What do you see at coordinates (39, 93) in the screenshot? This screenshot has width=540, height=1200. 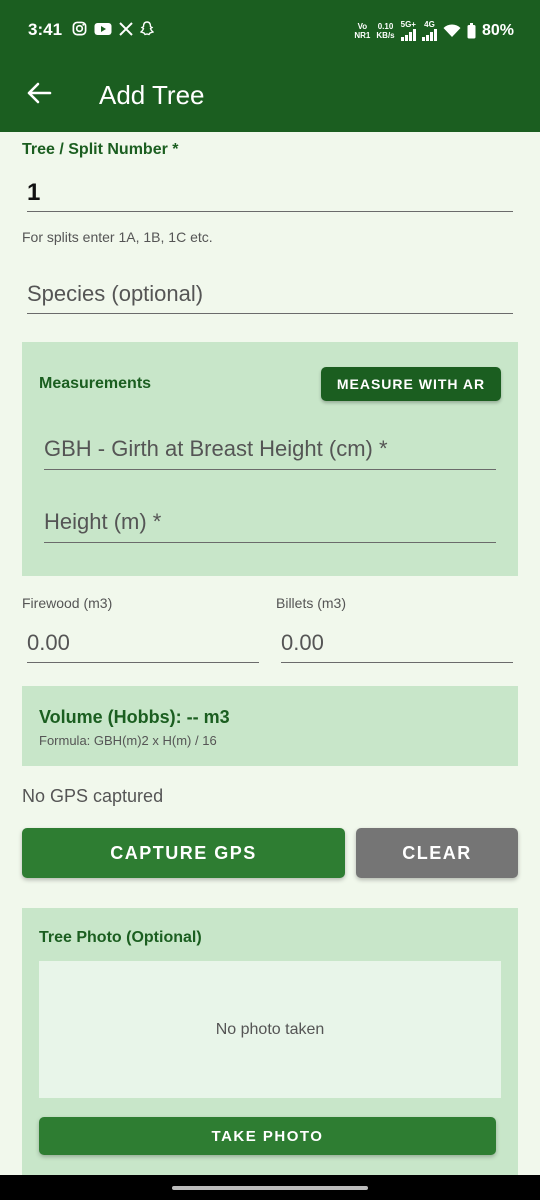 I see `back-arrow-icon` at bounding box center [39, 93].